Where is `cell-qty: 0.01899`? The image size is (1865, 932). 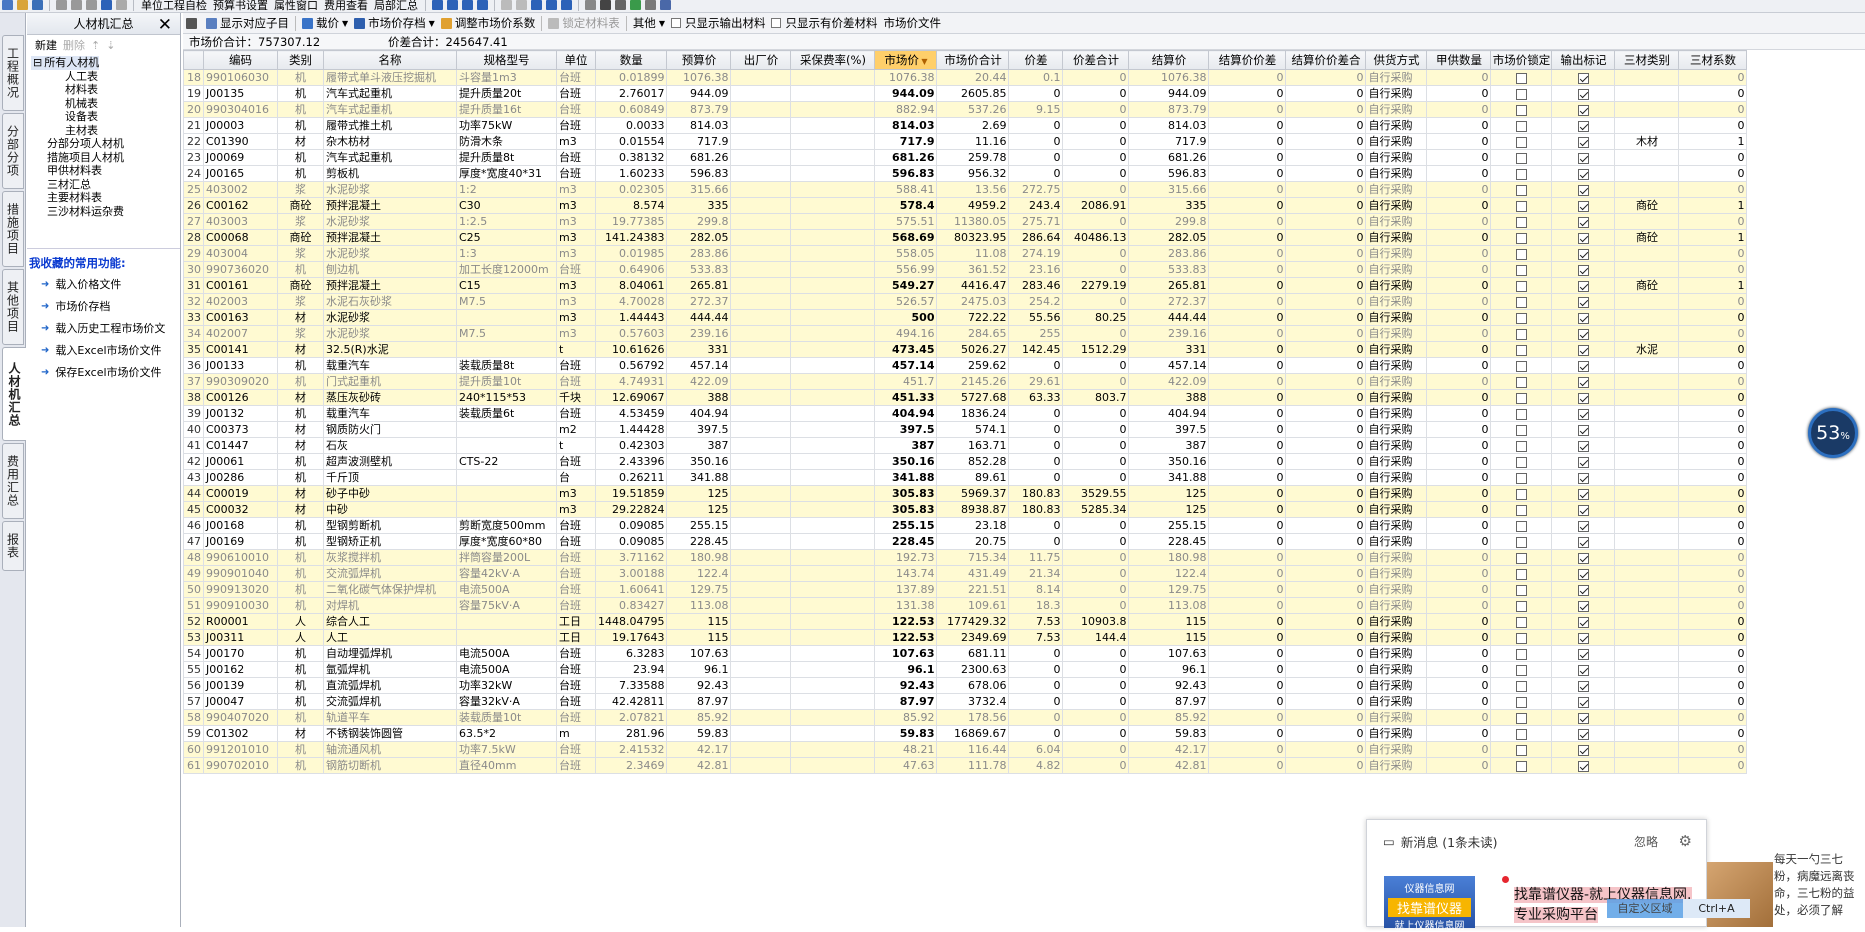 cell-qty: 0.01899 is located at coordinates (631, 77).